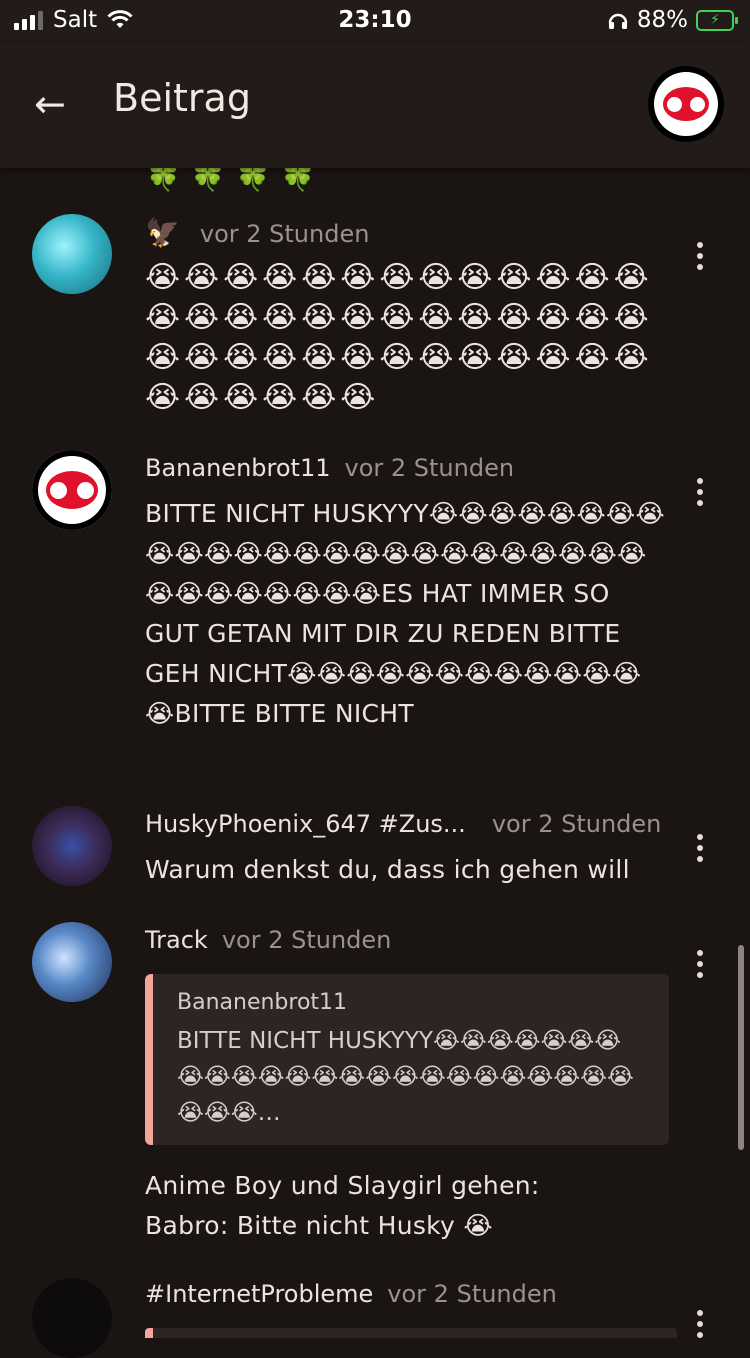 The image size is (750, 1358). What do you see at coordinates (162, 232) in the screenshot?
I see `username: 🦅` at bounding box center [162, 232].